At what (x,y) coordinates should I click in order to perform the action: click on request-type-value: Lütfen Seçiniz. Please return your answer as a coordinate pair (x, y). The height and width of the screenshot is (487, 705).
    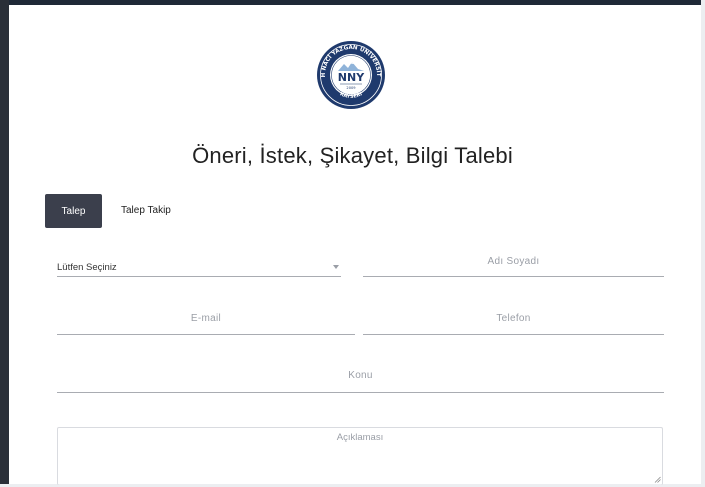
    Looking at the image, I should click on (87, 267).